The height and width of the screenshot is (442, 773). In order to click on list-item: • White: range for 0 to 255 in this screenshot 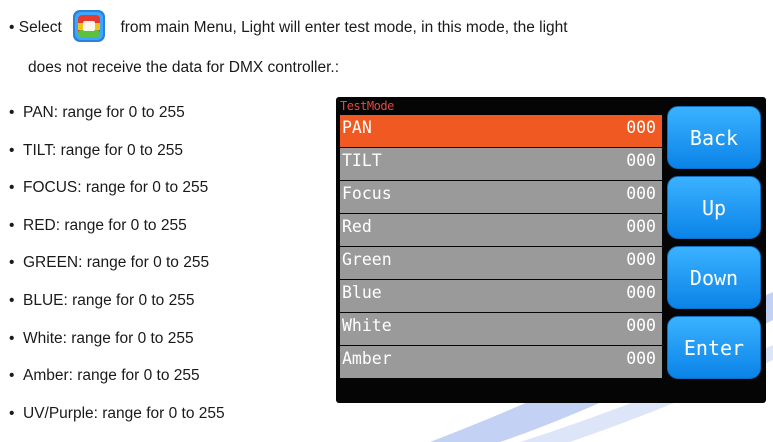, I will do `click(101, 338)`.